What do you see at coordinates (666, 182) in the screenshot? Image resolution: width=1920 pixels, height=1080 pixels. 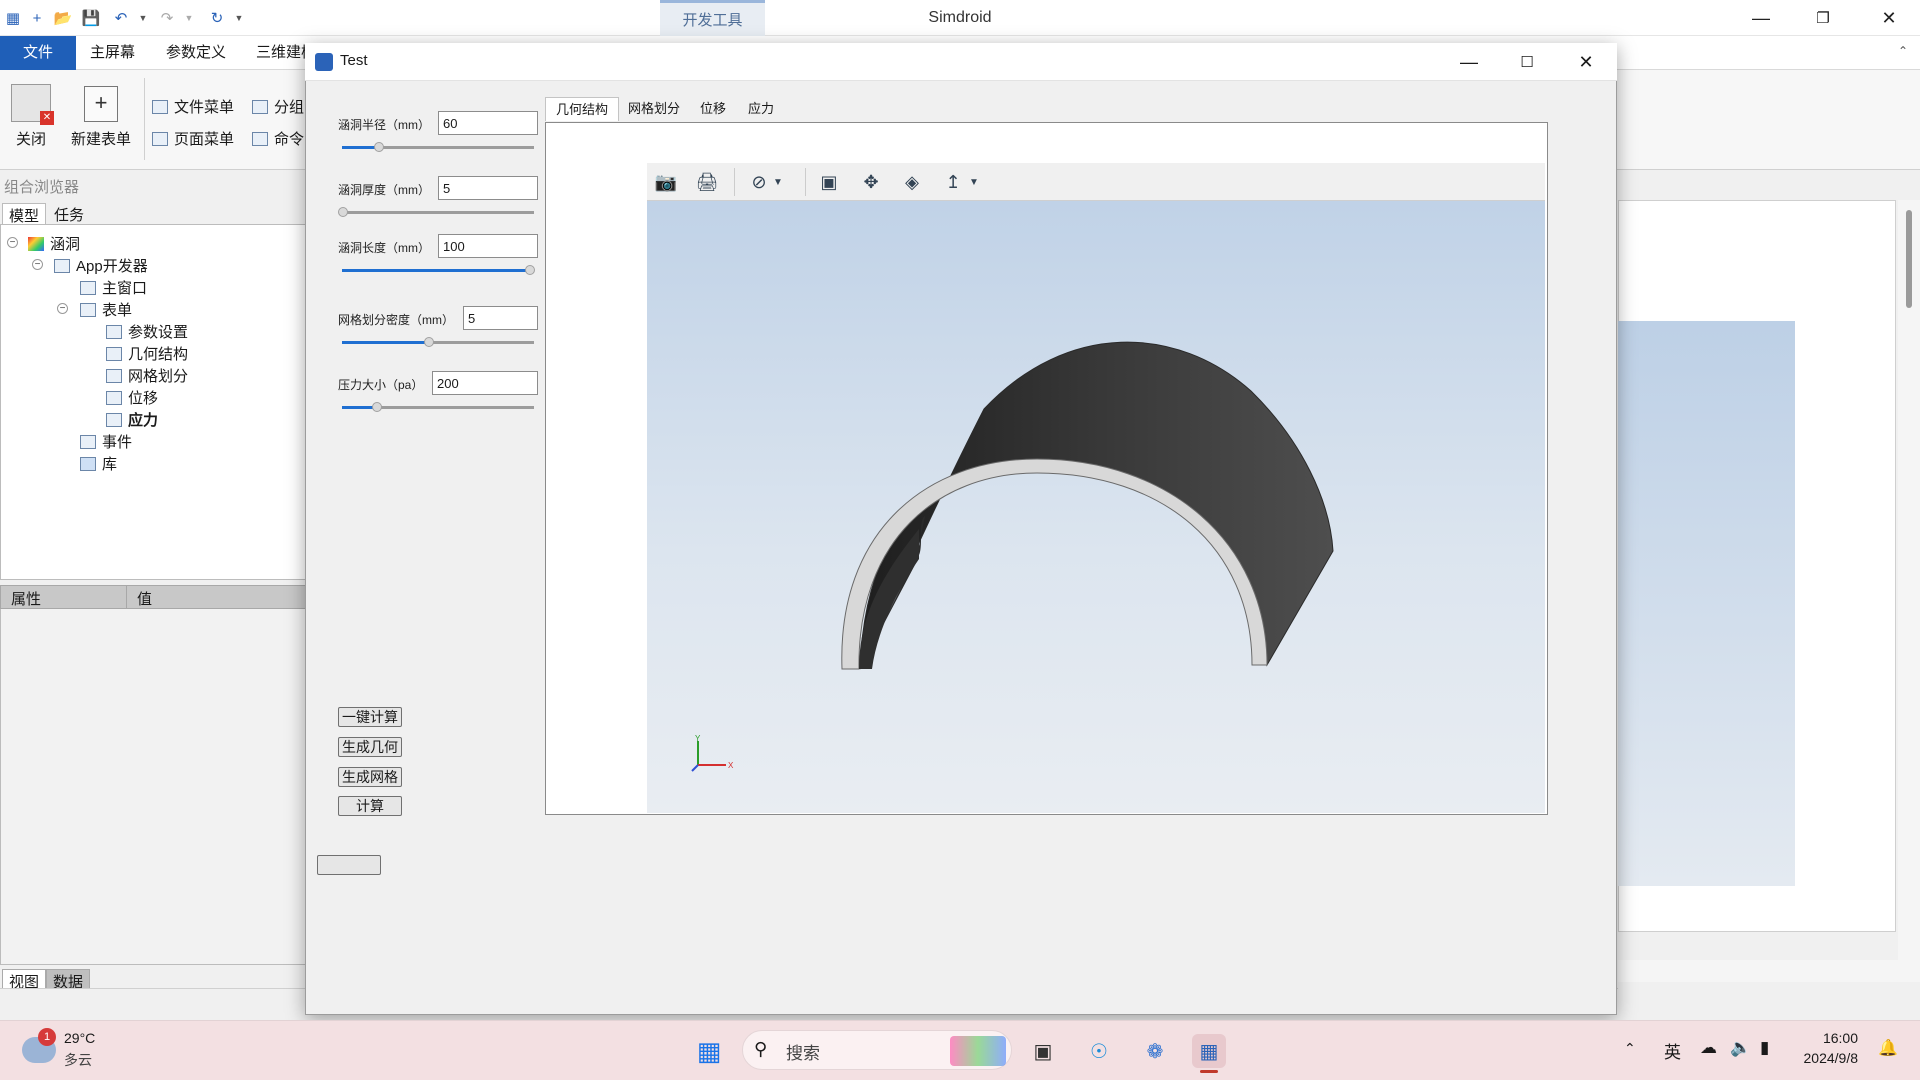 I see `camera-icon: 📷` at bounding box center [666, 182].